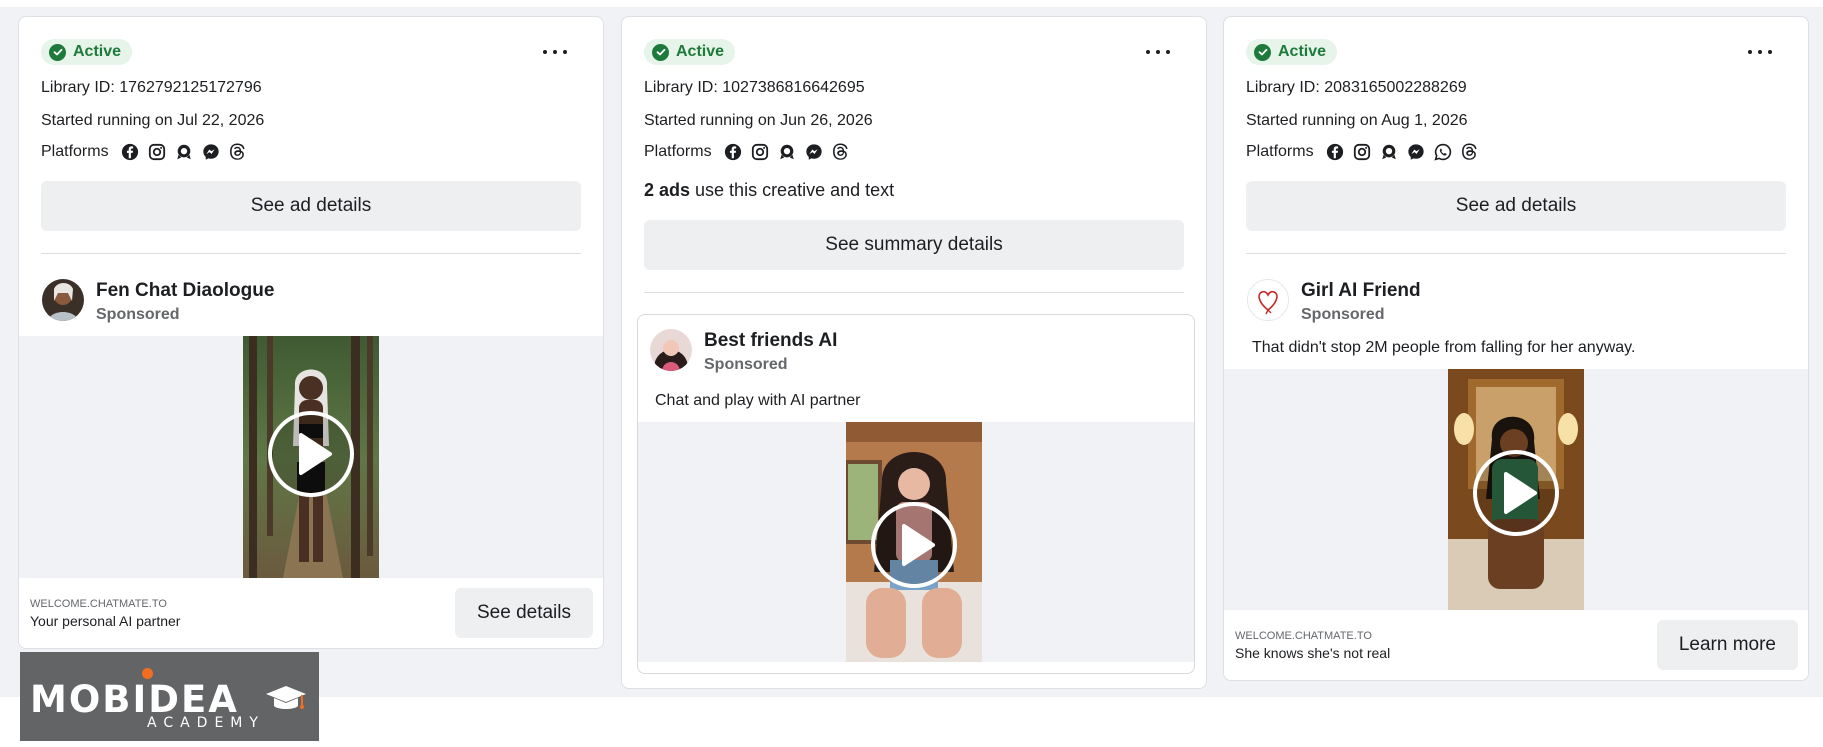 The width and height of the screenshot is (1823, 747). What do you see at coordinates (758, 400) in the screenshot?
I see `ad-body-text: Chat and play with AI partner` at bounding box center [758, 400].